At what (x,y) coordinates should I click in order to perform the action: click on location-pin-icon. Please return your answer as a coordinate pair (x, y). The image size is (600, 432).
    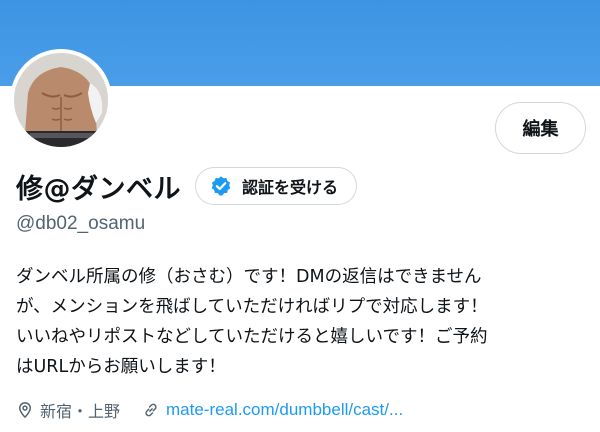
    Looking at the image, I should click on (25, 410).